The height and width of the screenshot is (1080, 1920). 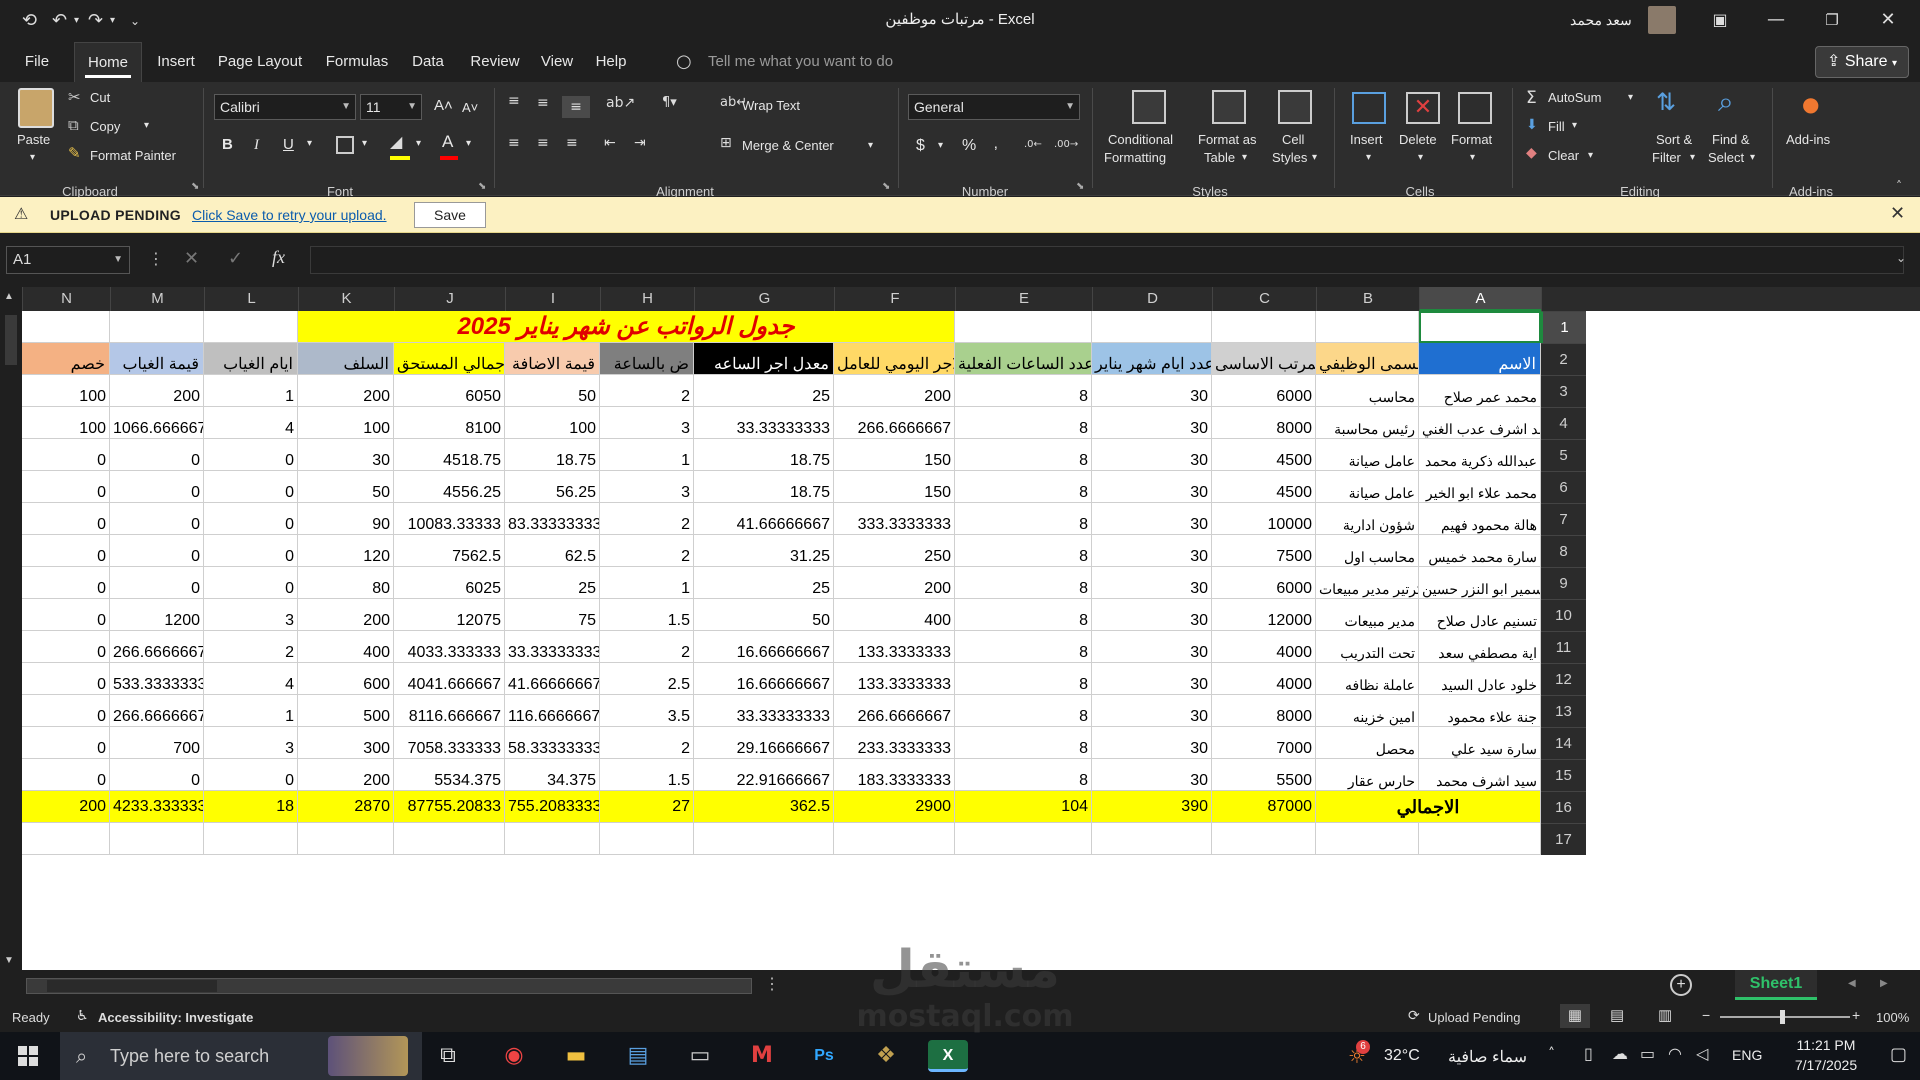 What do you see at coordinates (552, 615) in the screenshot?
I see `value-cell: 75` at bounding box center [552, 615].